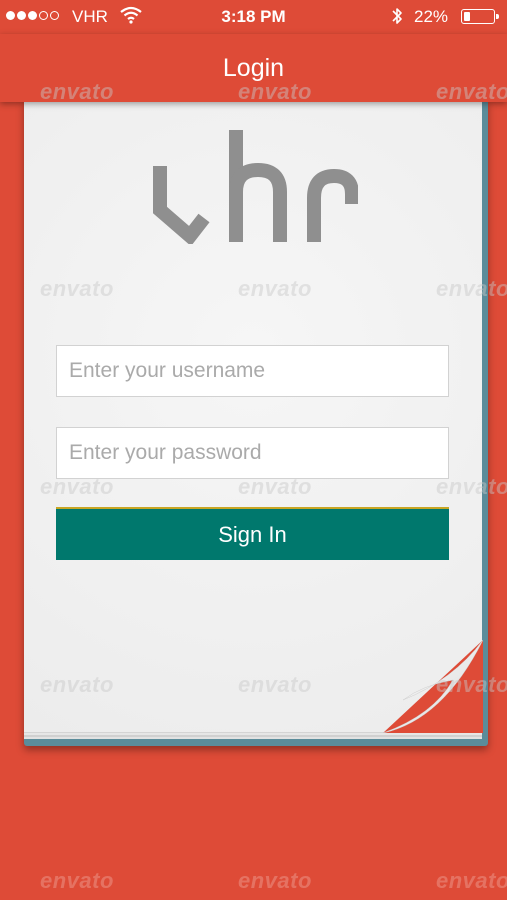 The height and width of the screenshot is (900, 507). I want to click on bluetooth-icon, so click(397, 18).